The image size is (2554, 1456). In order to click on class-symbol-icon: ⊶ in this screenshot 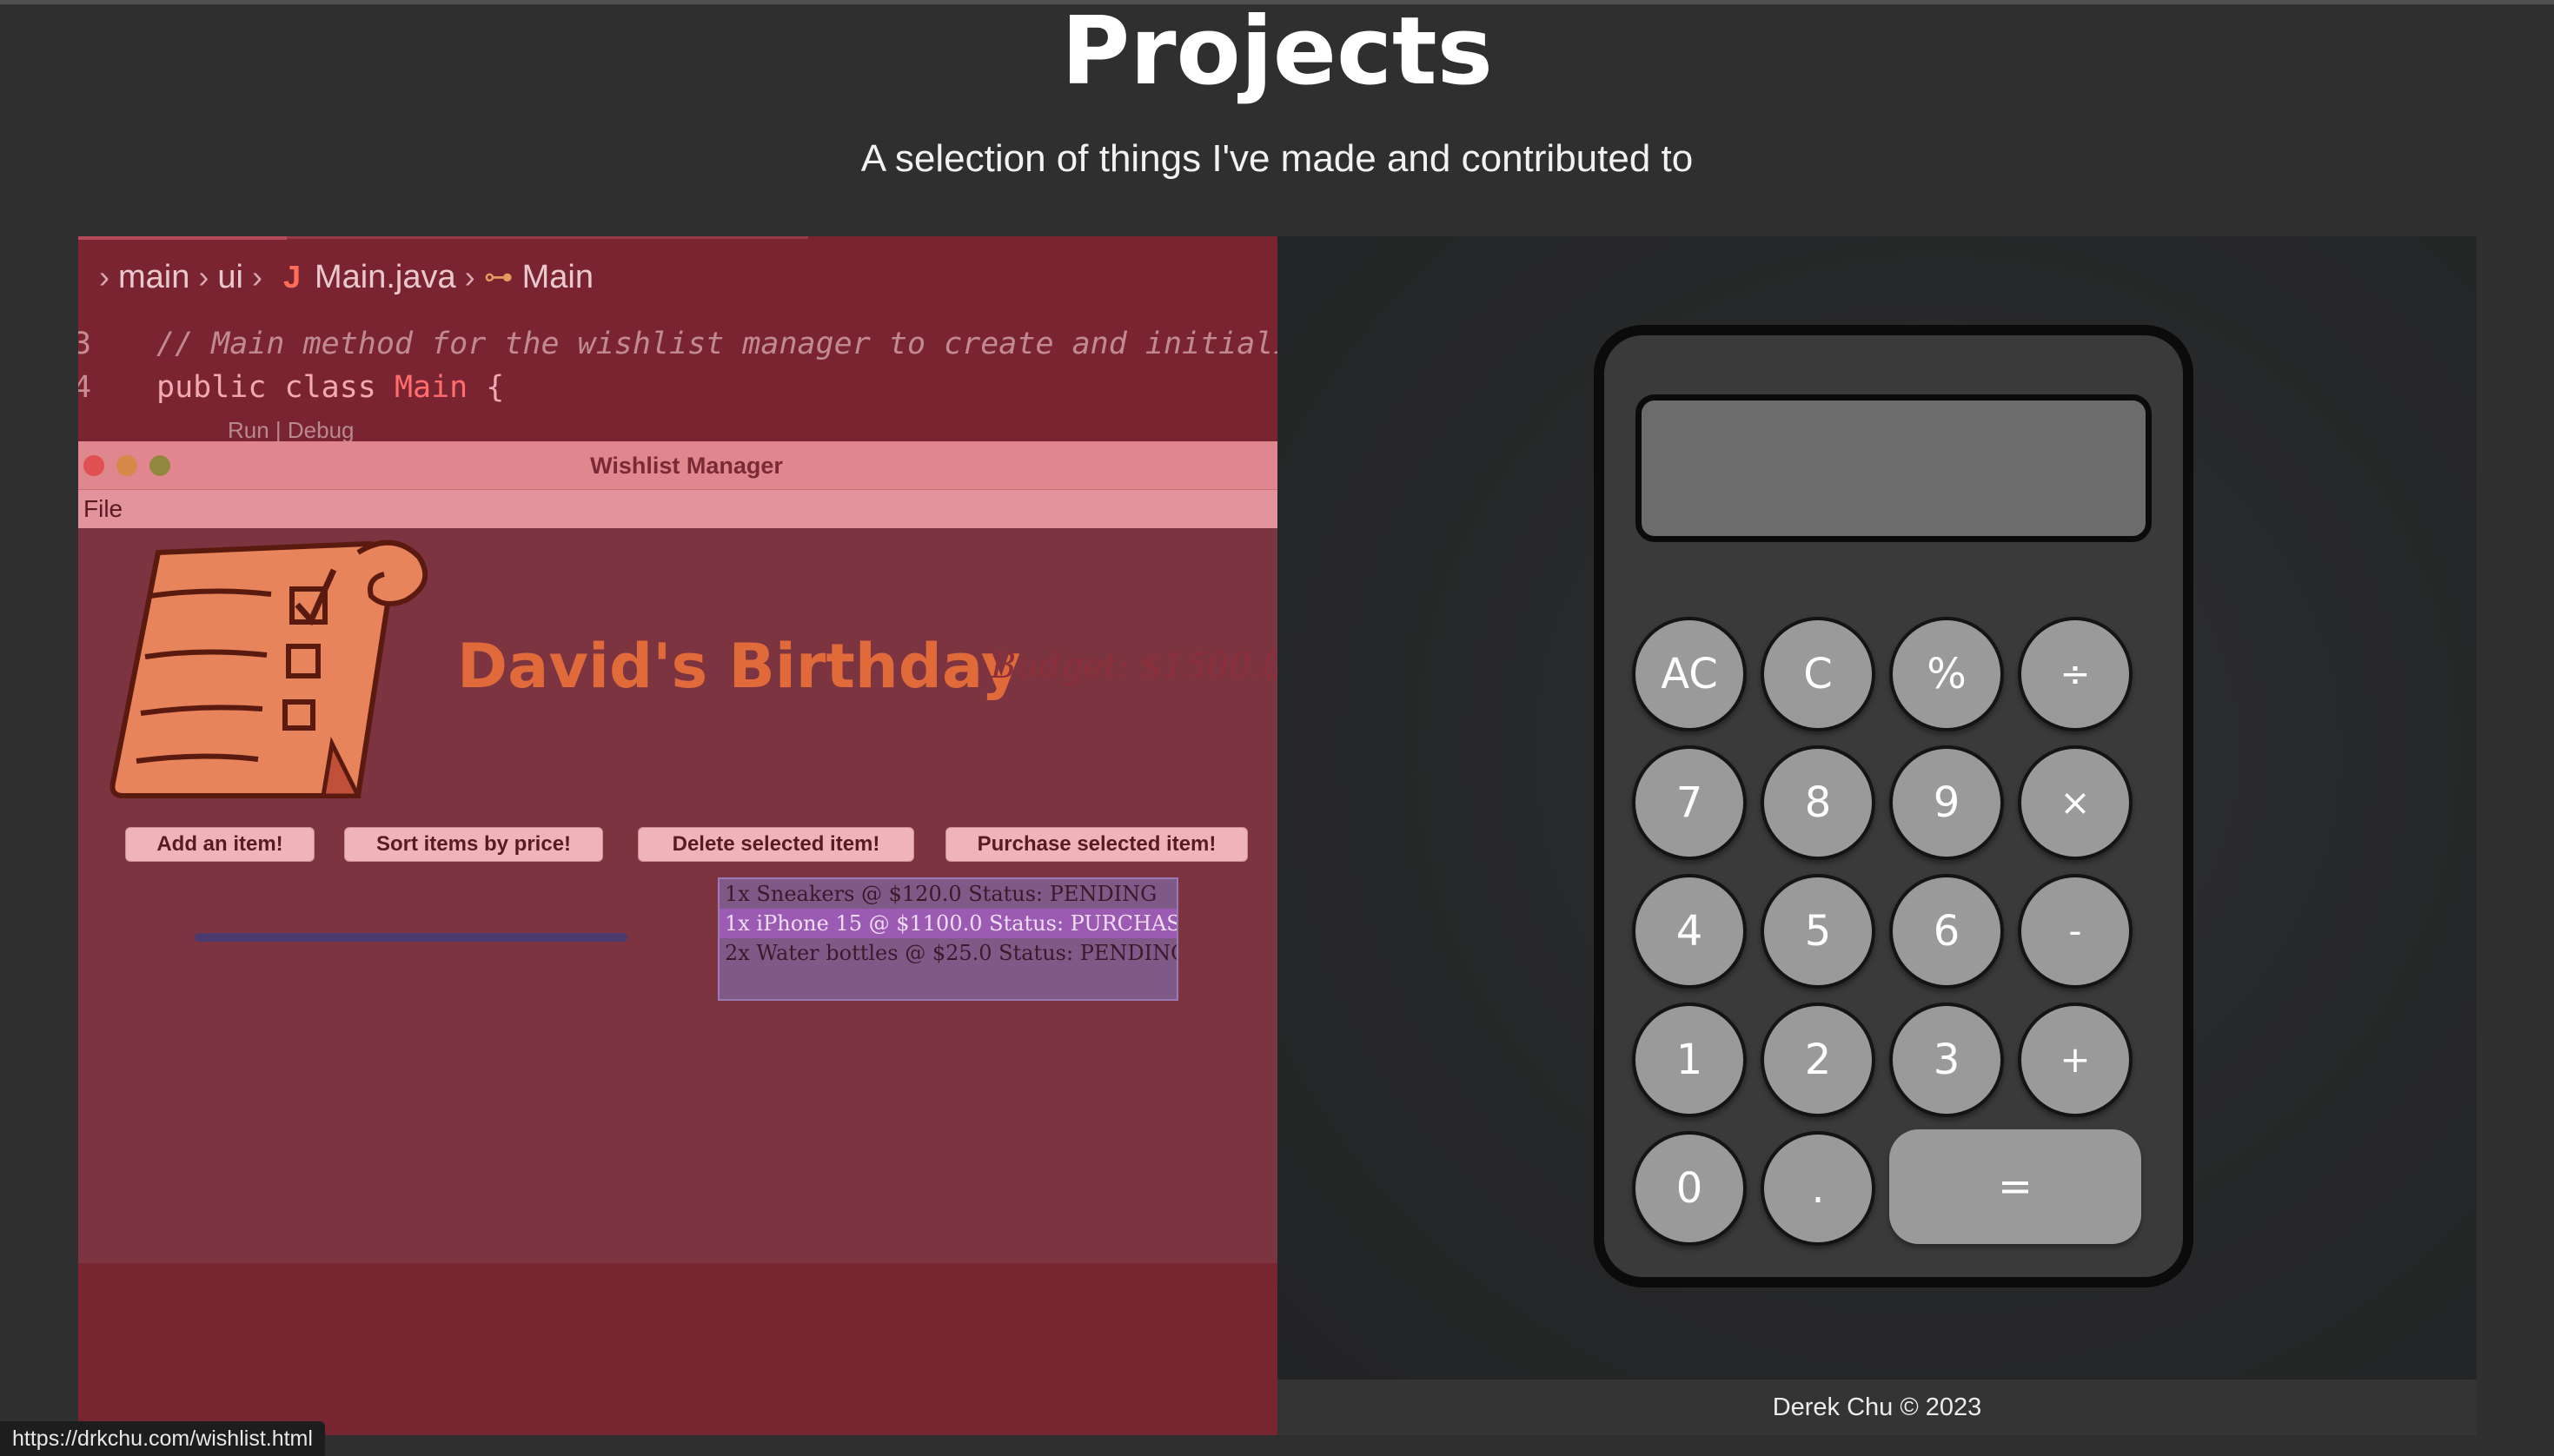, I will do `click(499, 277)`.